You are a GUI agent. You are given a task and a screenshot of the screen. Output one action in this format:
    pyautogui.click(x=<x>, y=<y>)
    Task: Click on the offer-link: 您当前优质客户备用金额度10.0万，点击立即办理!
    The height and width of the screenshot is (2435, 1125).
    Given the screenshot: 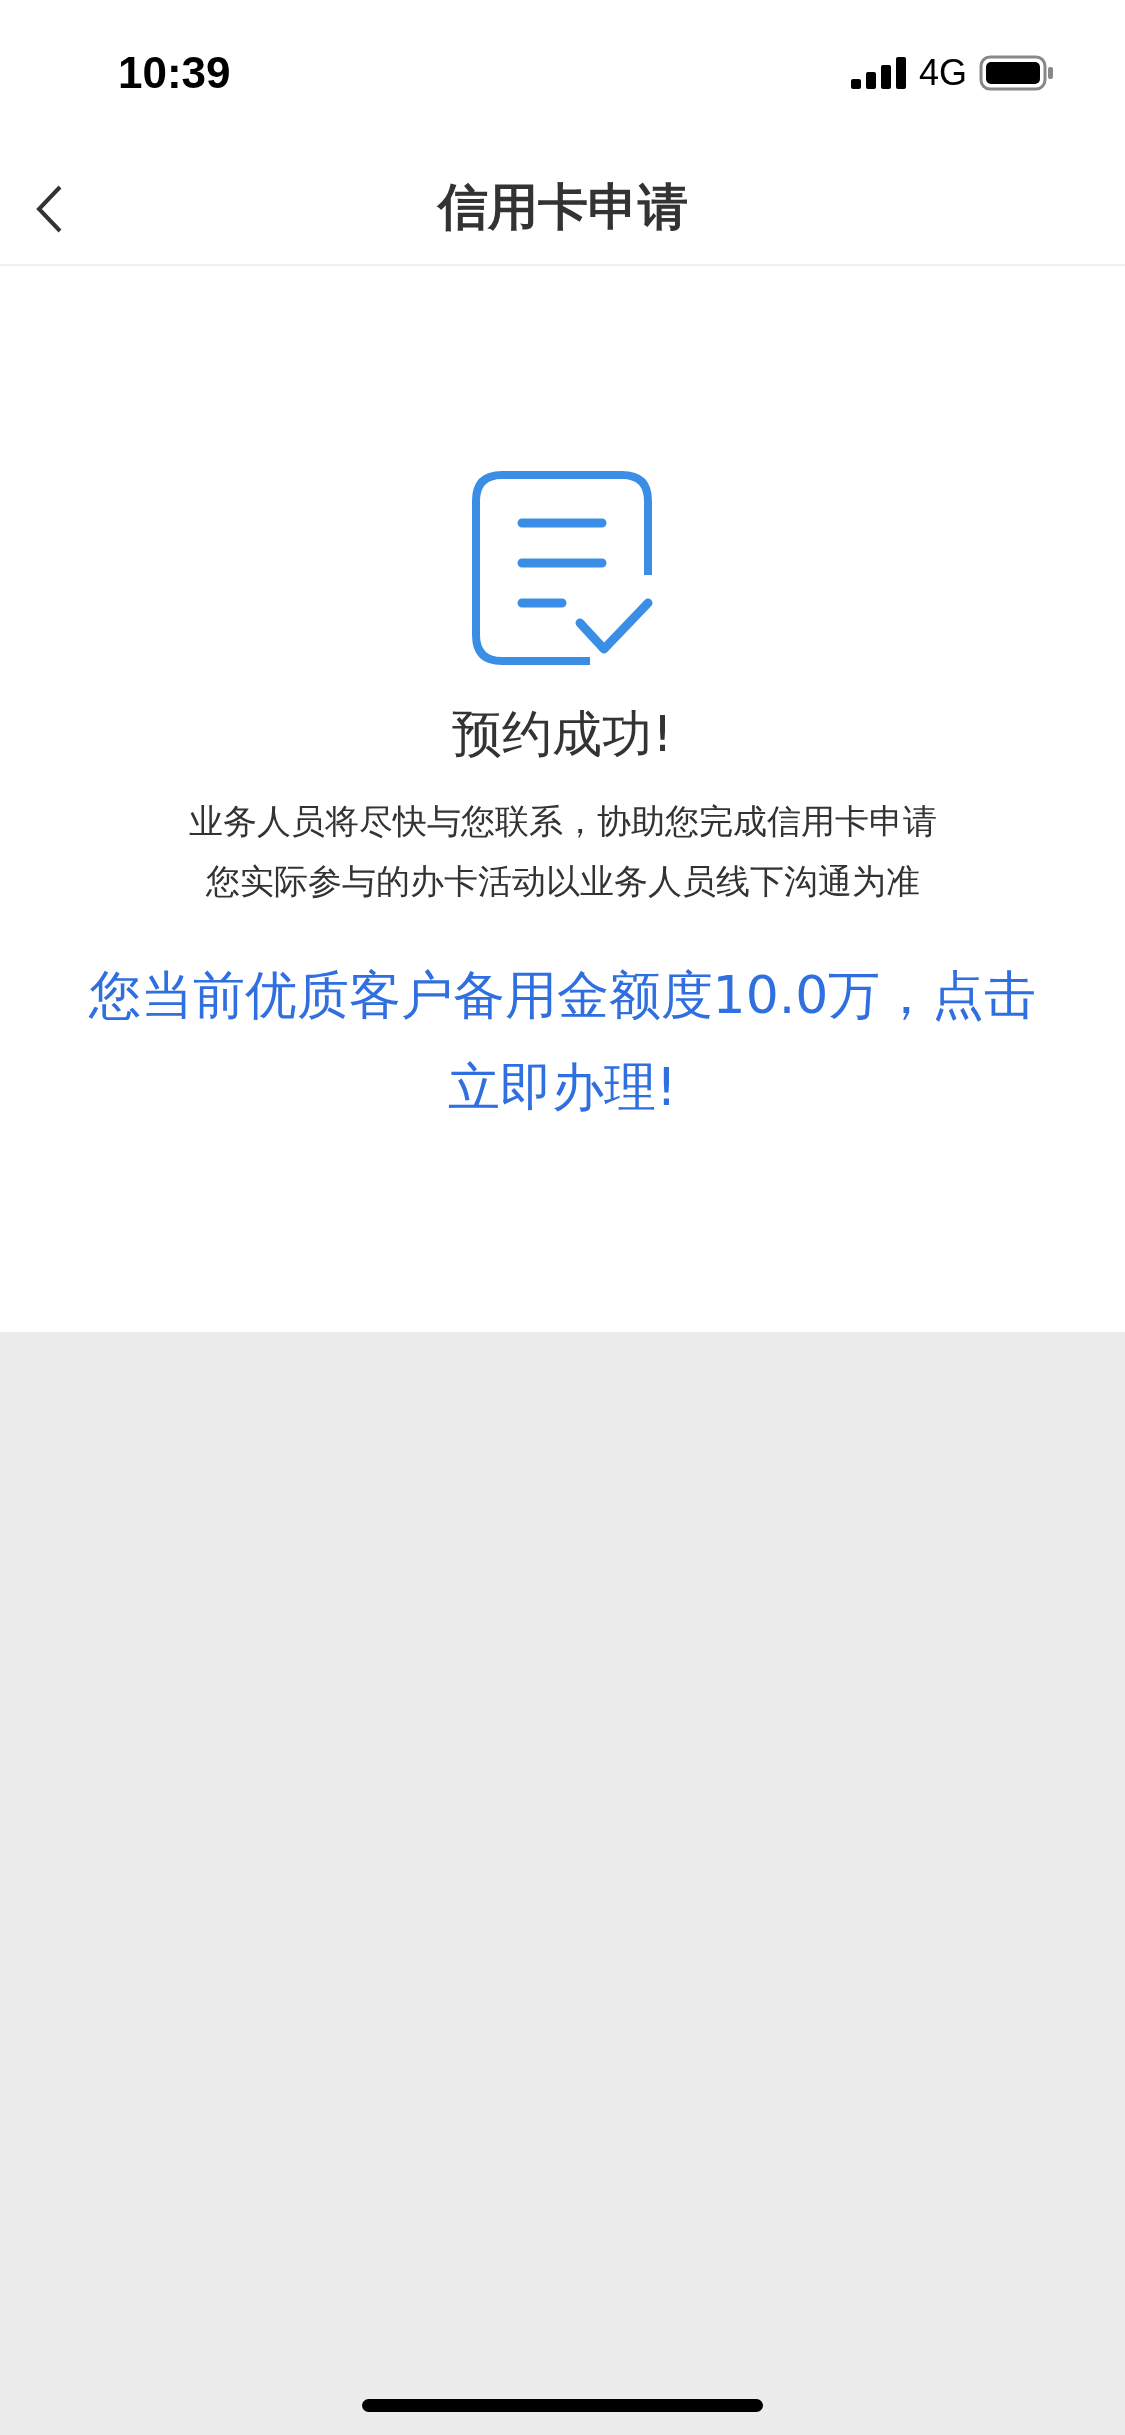 What is the action you would take?
    pyautogui.click(x=562, y=1041)
    